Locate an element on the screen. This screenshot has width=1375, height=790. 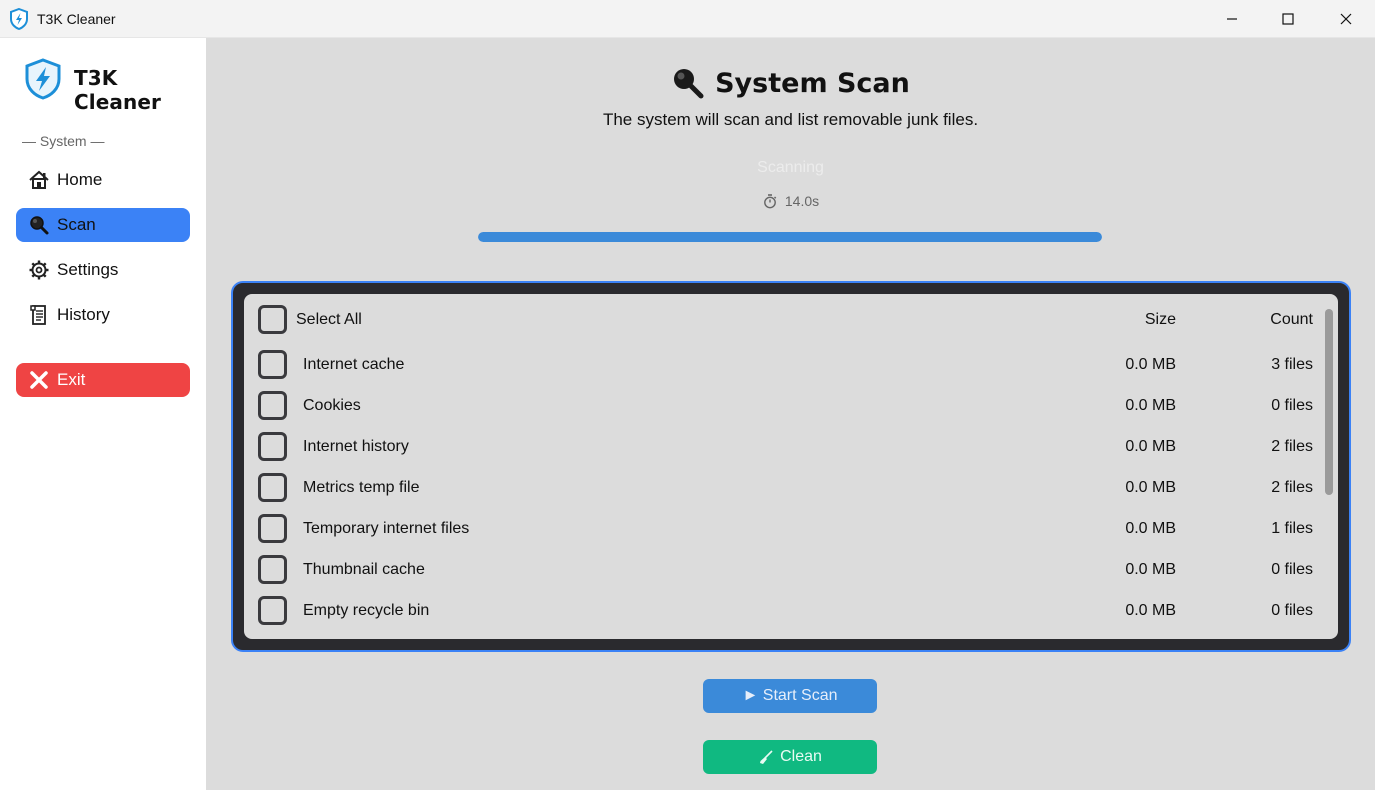
list-item: Thumbnail cache 0.0 MB 0 files is located at coordinates (791, 570).